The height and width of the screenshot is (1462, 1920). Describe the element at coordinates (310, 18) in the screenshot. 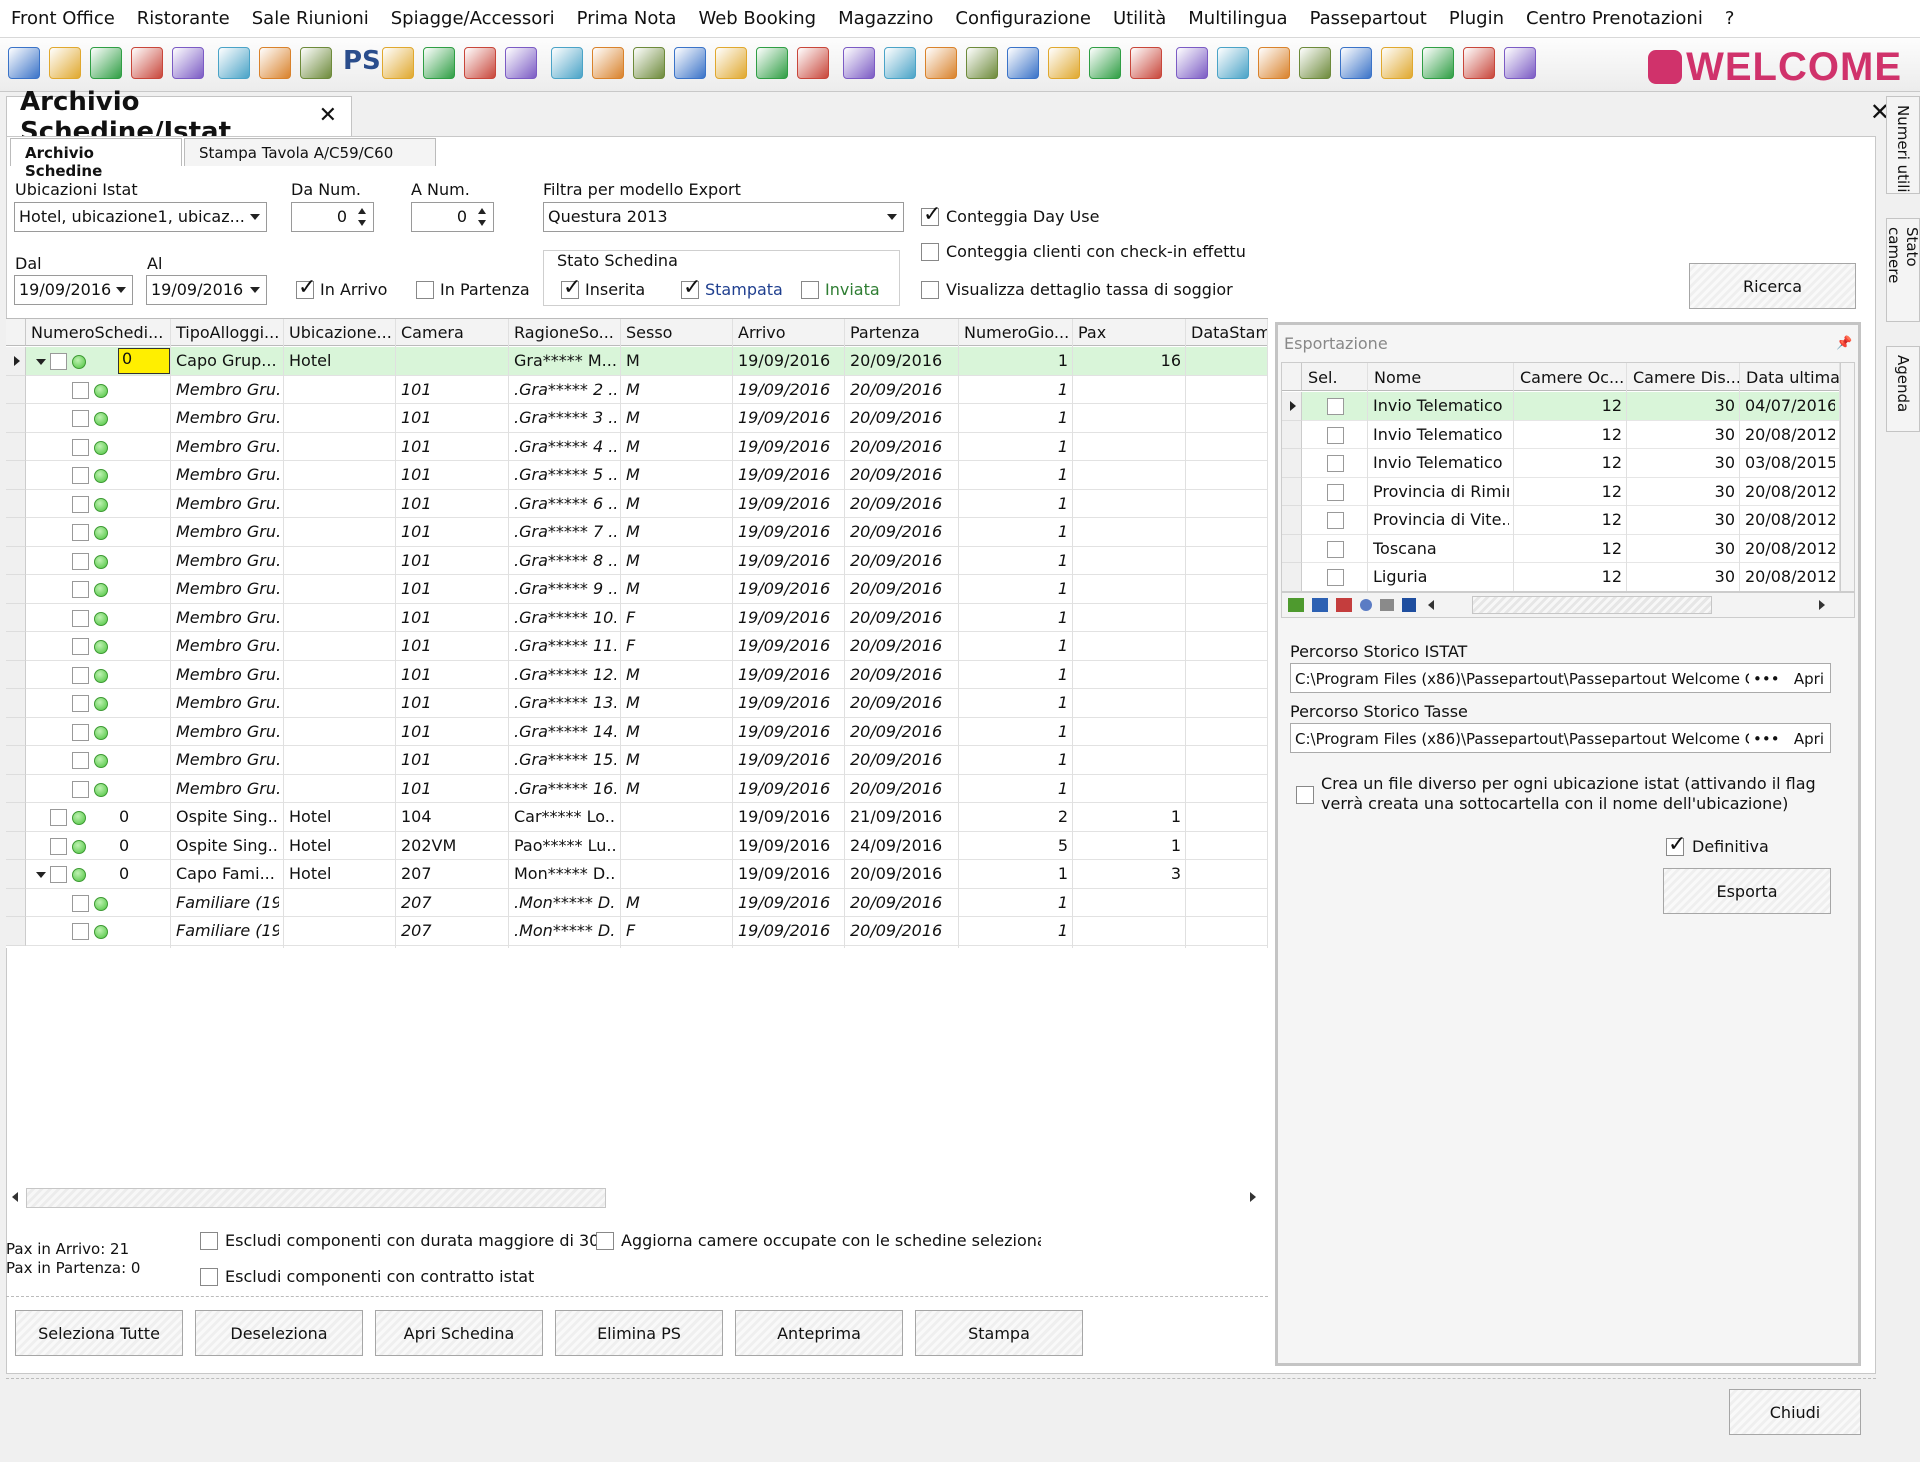

I see `menu-item-2: Sale Riunioni` at that location.